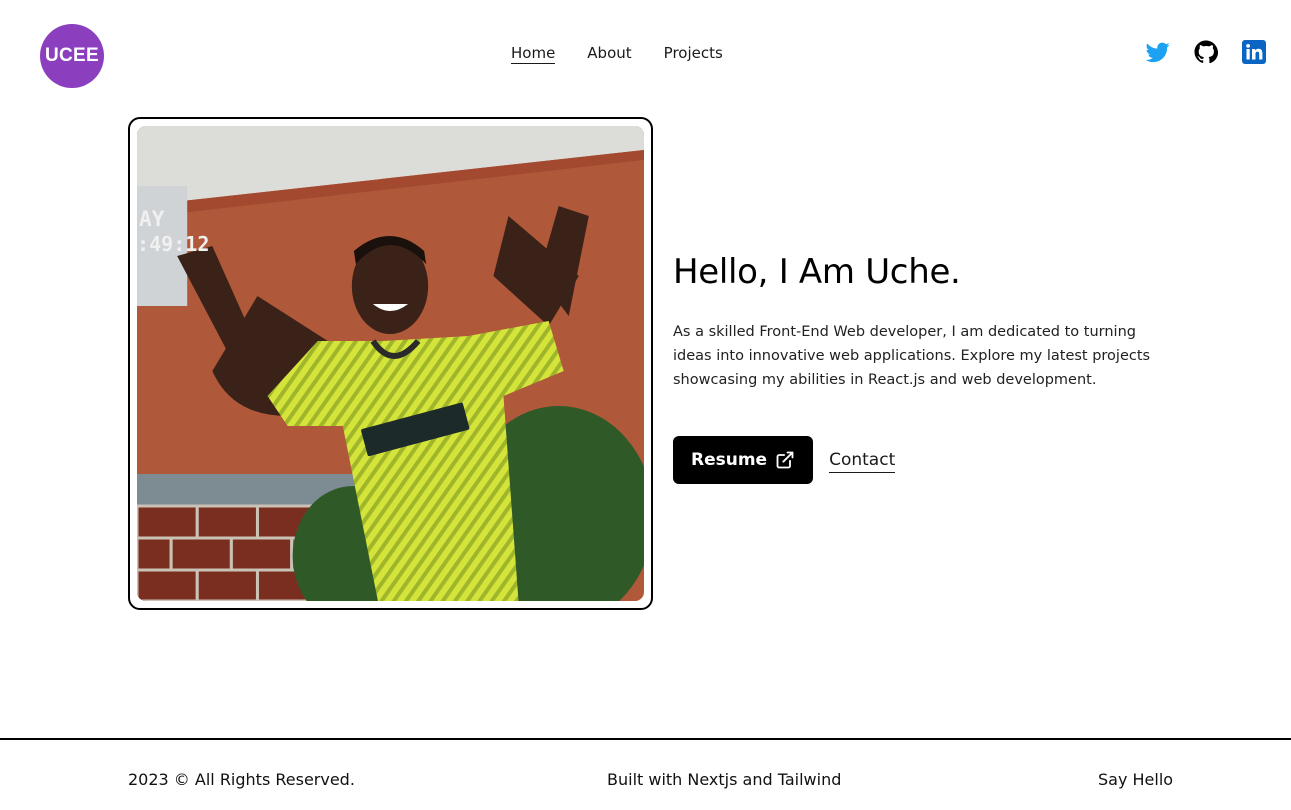  What do you see at coordinates (72, 56) in the screenshot?
I see `logo: UCEE` at bounding box center [72, 56].